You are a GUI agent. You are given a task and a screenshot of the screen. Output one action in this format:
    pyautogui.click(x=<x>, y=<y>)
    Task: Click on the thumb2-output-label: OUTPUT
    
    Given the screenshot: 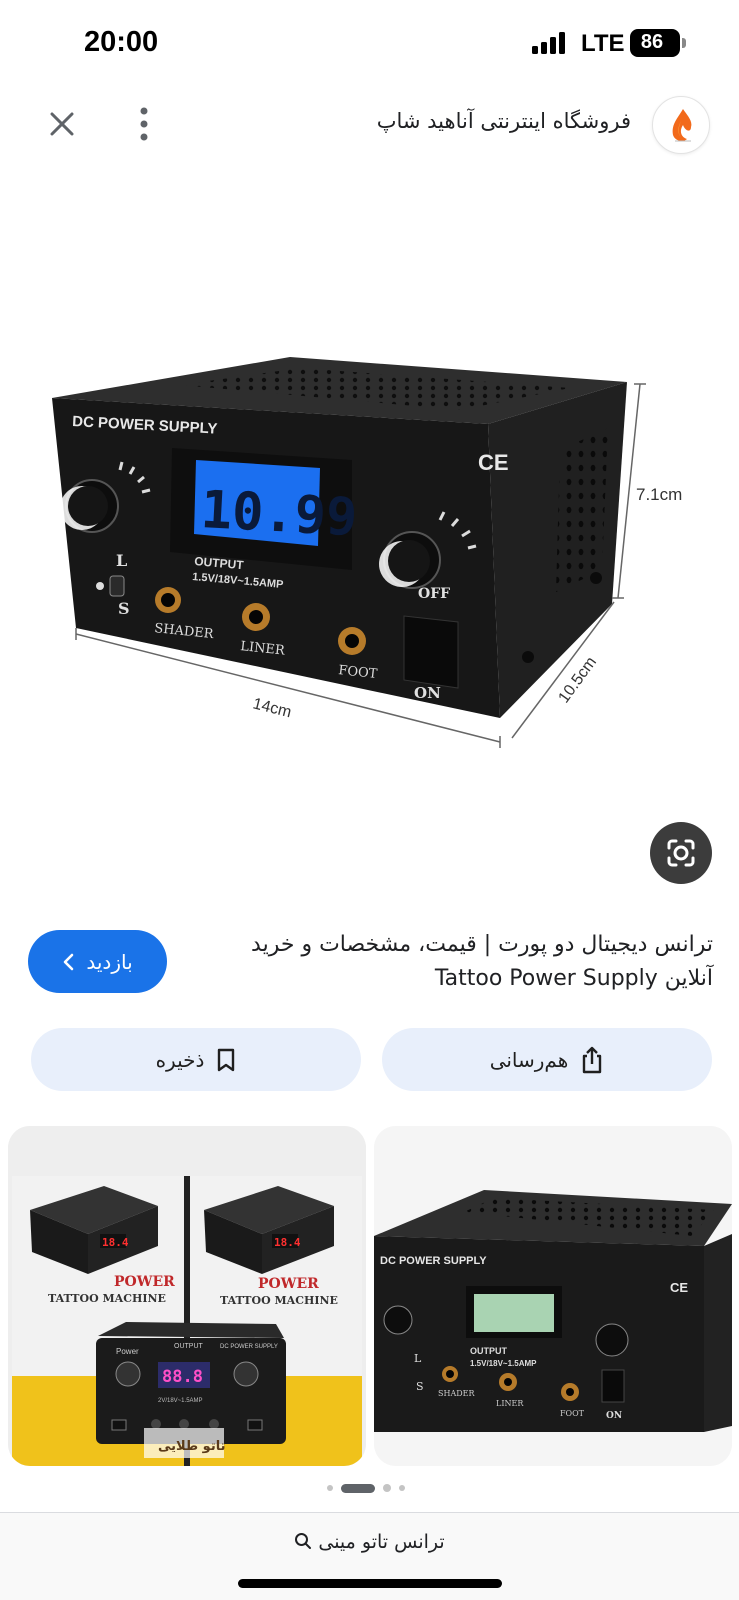 What is the action you would take?
    pyautogui.click(x=489, y=1351)
    